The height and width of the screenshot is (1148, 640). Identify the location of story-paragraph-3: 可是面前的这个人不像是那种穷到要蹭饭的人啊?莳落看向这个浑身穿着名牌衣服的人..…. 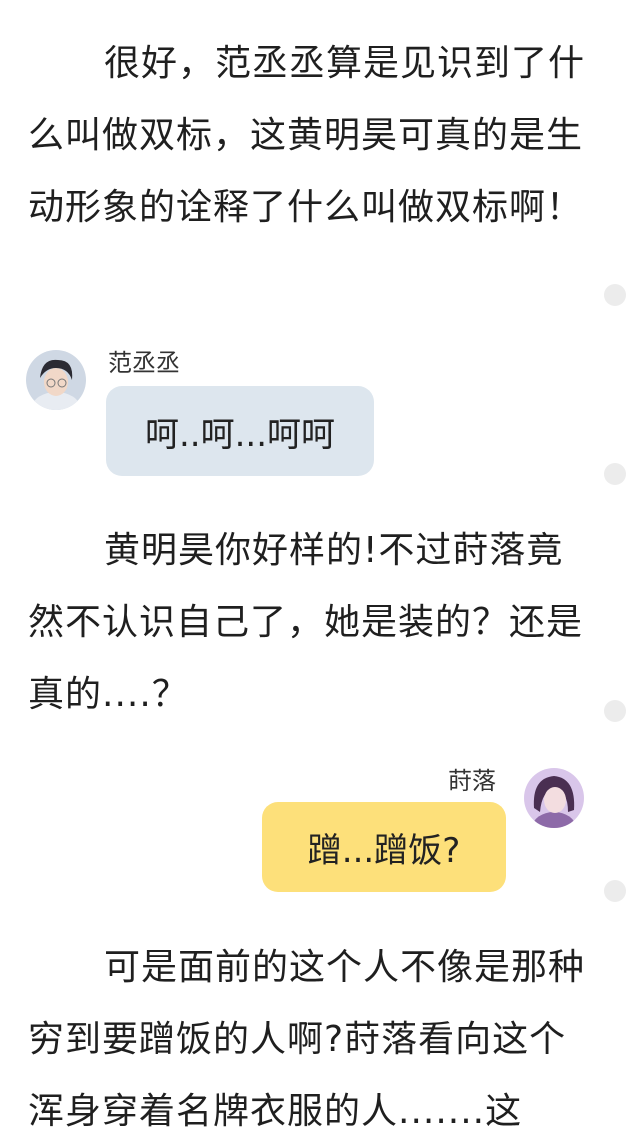
(307, 1039).